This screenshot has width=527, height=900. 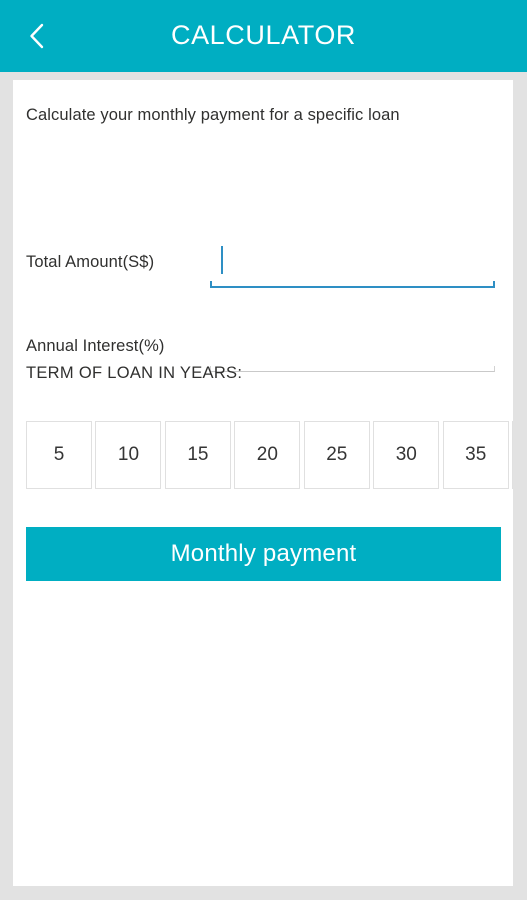 I want to click on monthly-payment-button: Monthly payment, so click(x=263, y=554).